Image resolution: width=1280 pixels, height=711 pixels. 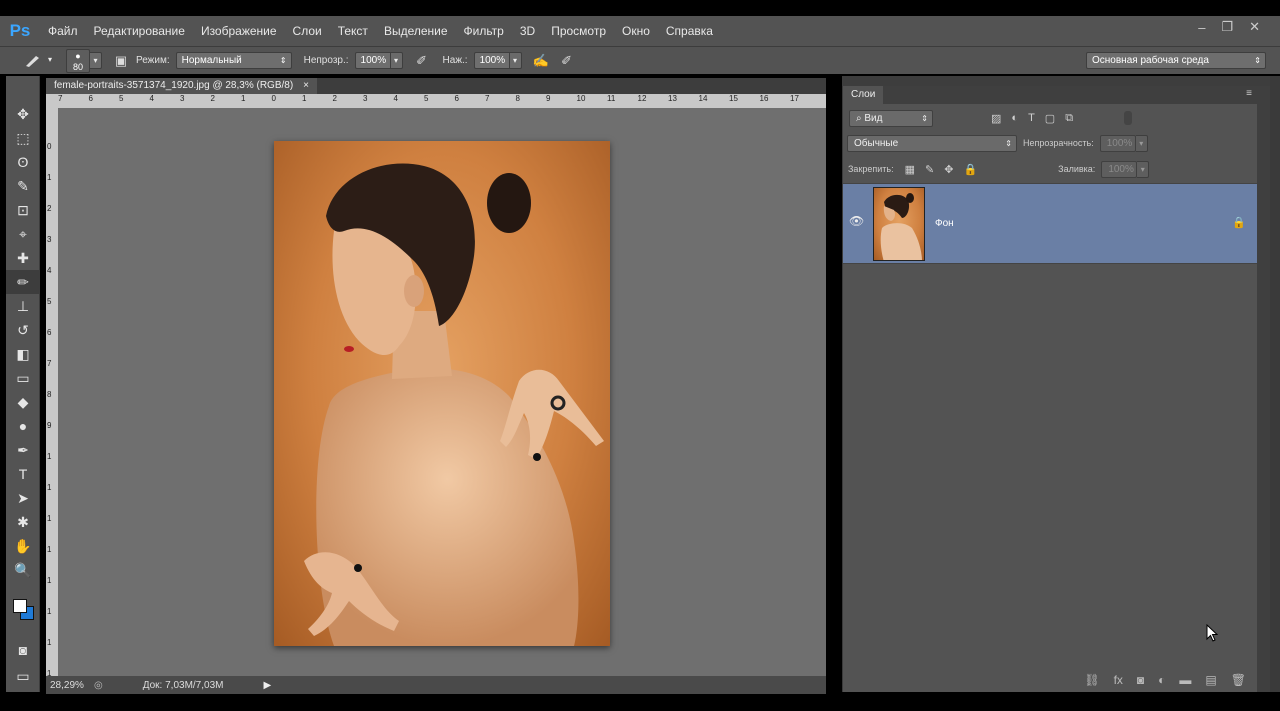 I want to click on zoom-value: 28,29%, so click(x=69, y=685).